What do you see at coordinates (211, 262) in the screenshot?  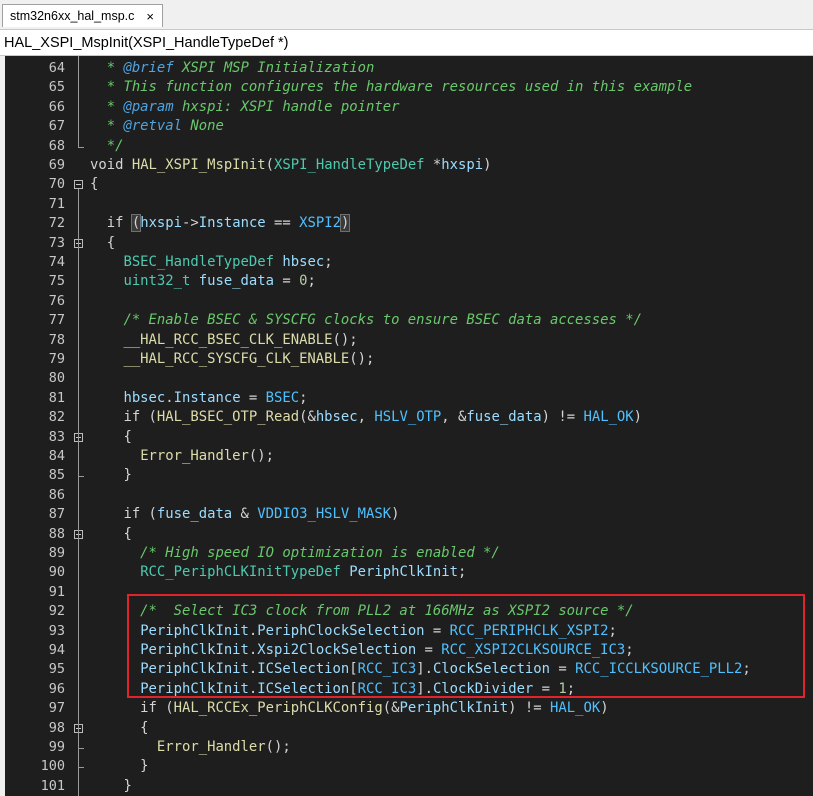 I see `code-line: BSEC_HandleTypeDef hbsec;` at bounding box center [211, 262].